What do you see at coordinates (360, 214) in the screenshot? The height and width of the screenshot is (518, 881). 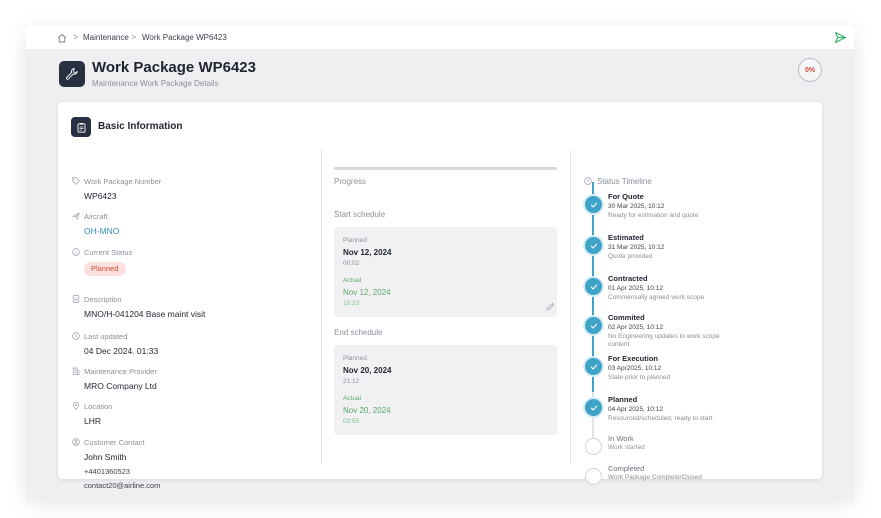 I see `start-schedule-label: Start schedule` at bounding box center [360, 214].